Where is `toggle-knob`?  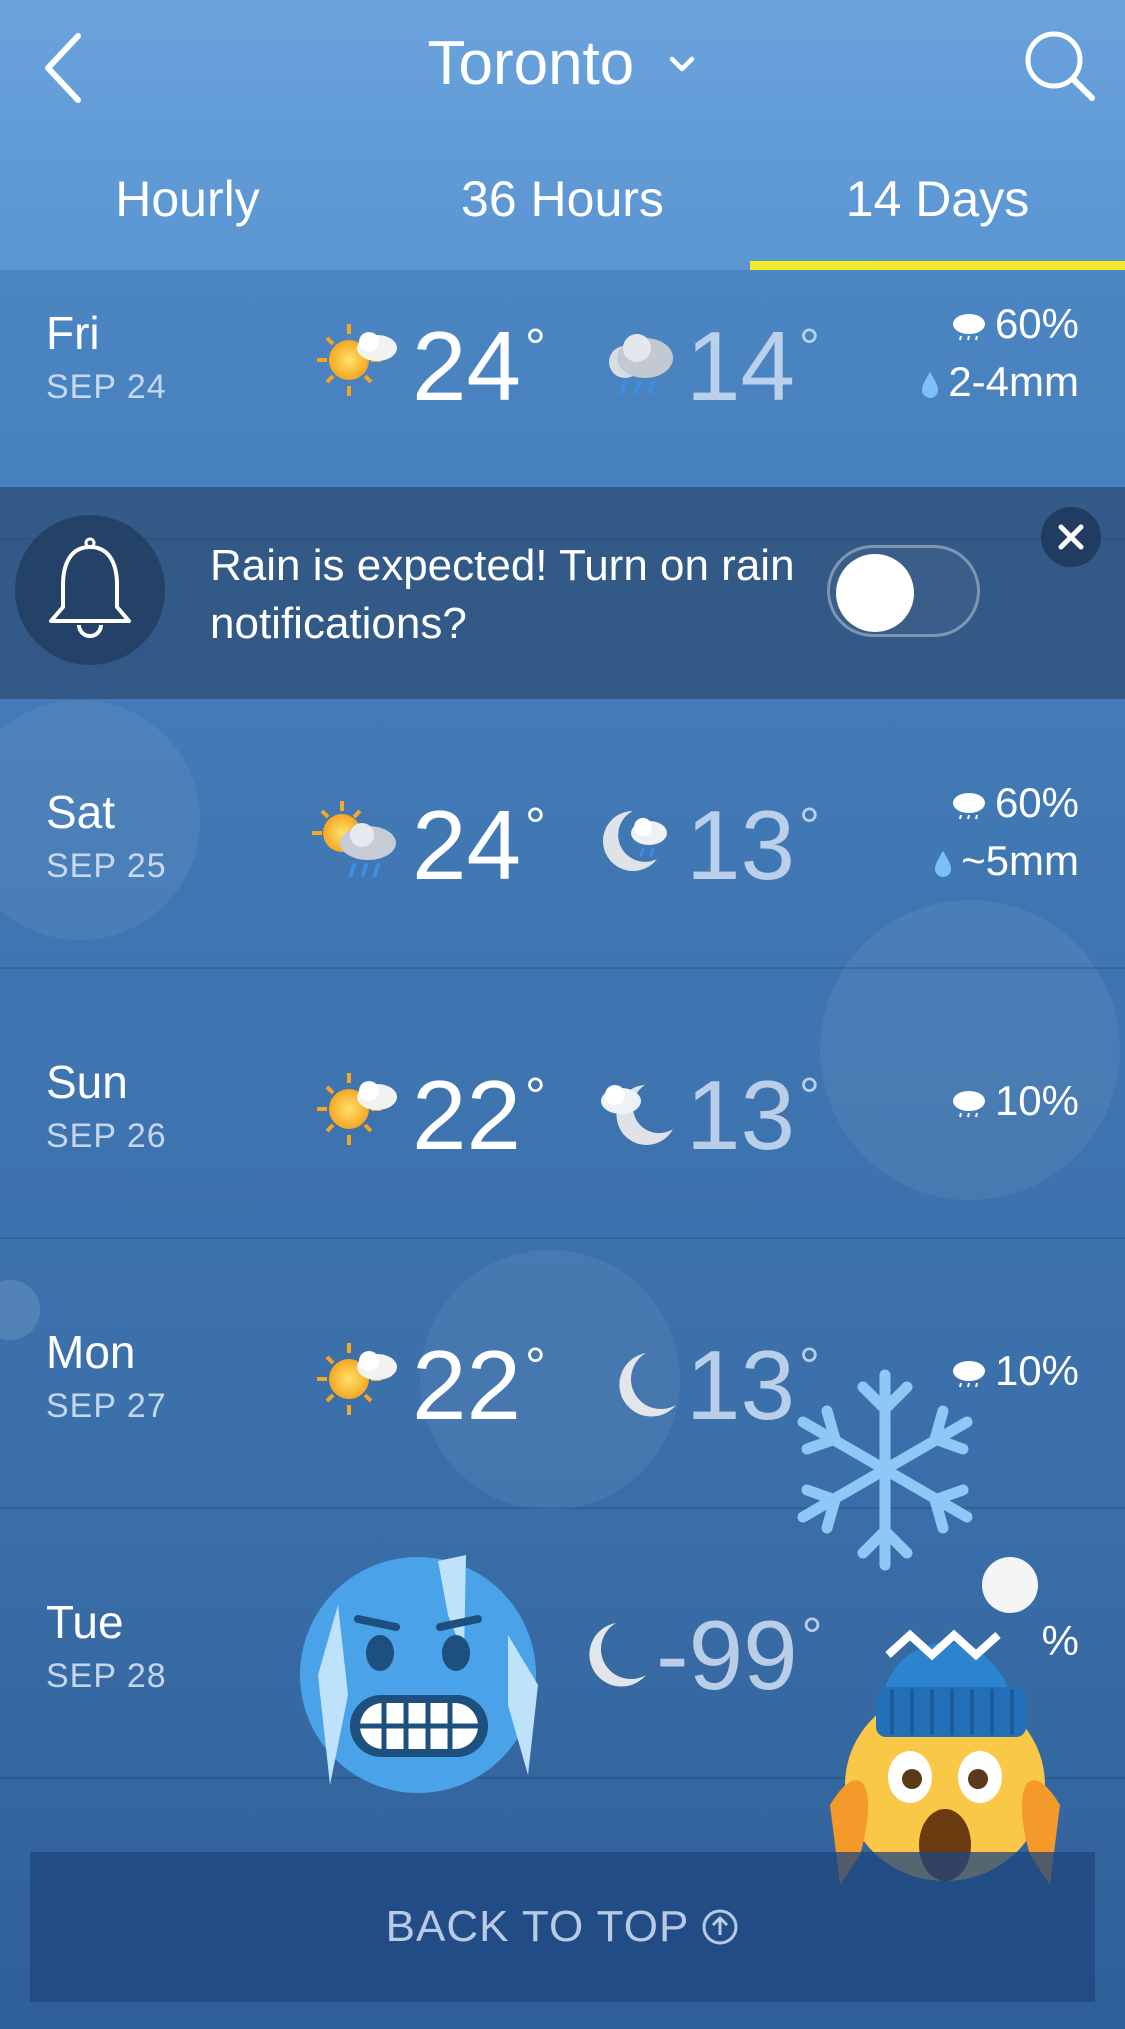 toggle-knob is located at coordinates (875, 593).